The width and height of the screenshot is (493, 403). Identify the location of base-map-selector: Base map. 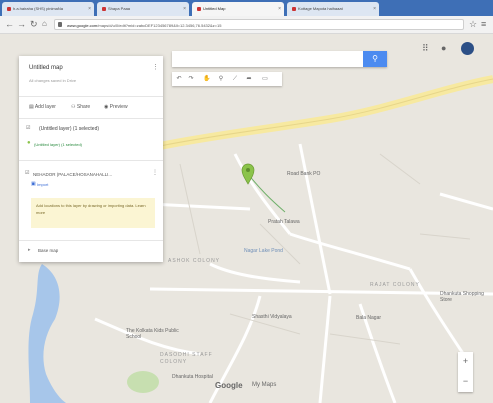
(48, 250).